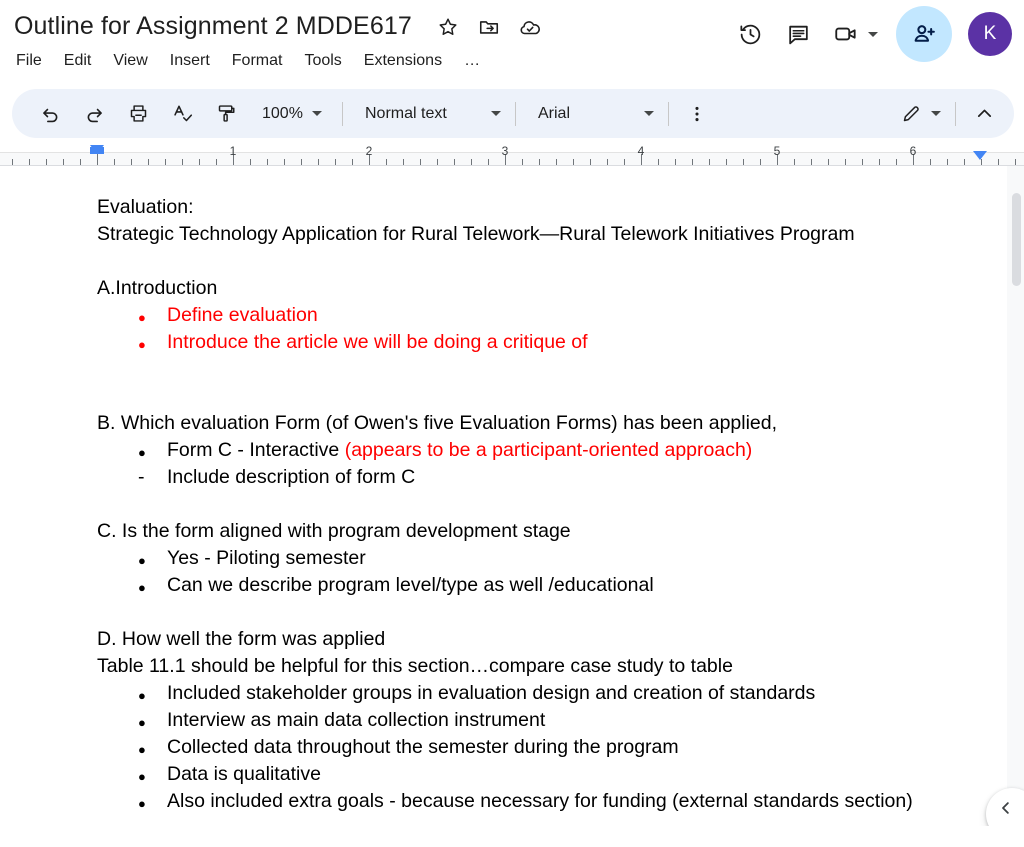 The image size is (1024, 847). What do you see at coordinates (213, 24) in the screenshot?
I see `document-title: Outline for Assignment 2 MDDE617` at bounding box center [213, 24].